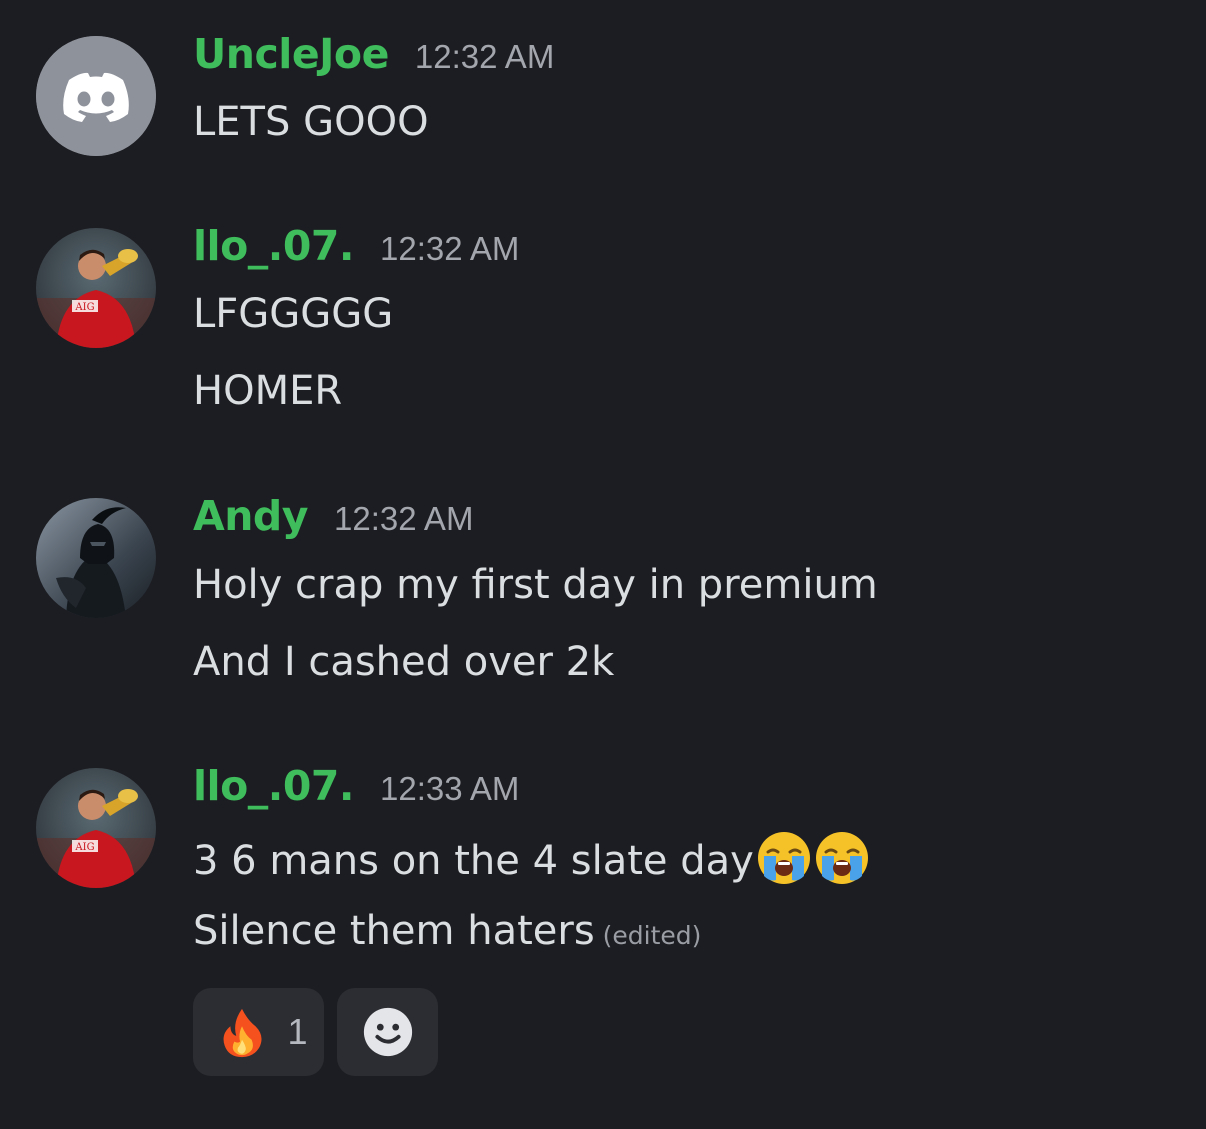  Describe the element at coordinates (293, 314) in the screenshot. I see `message-text: LFGGGGG` at that location.